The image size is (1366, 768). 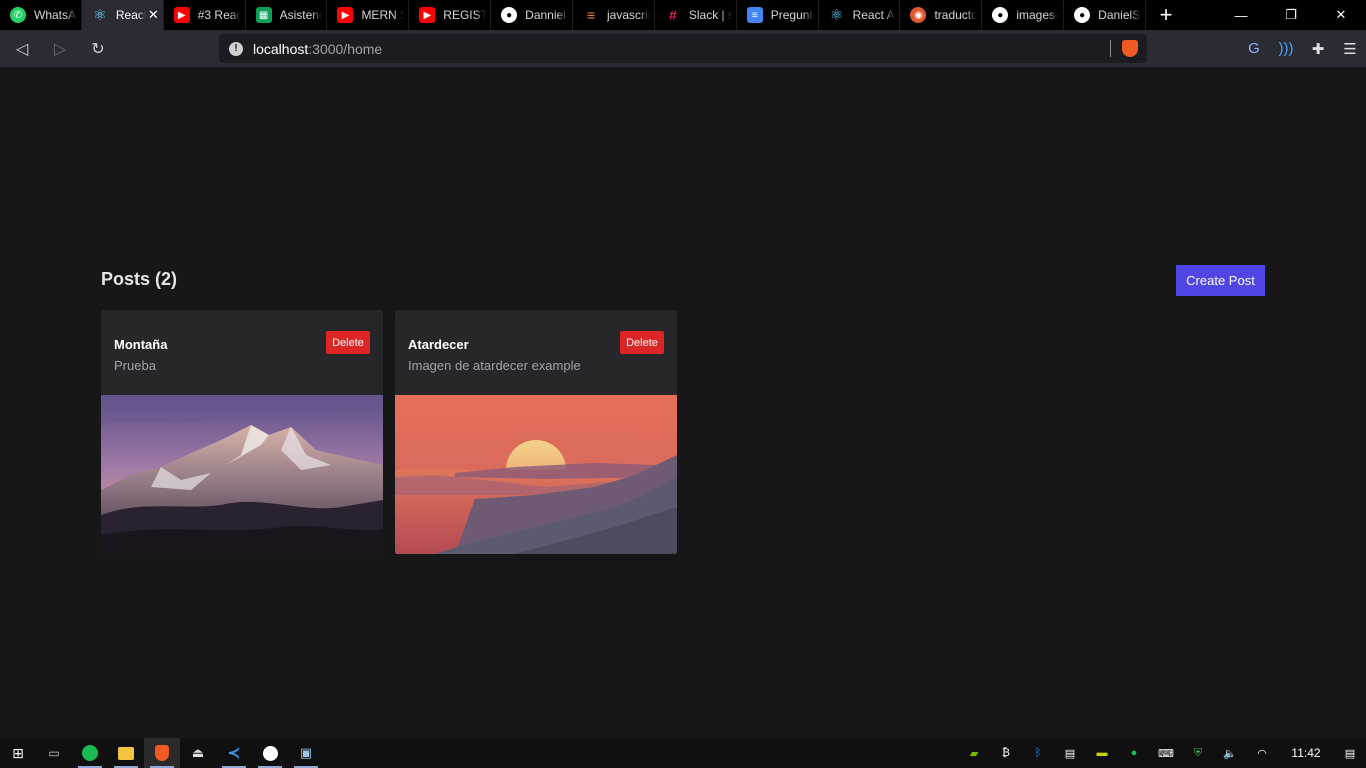 I want to click on spotify-icon, so click(x=90, y=753).